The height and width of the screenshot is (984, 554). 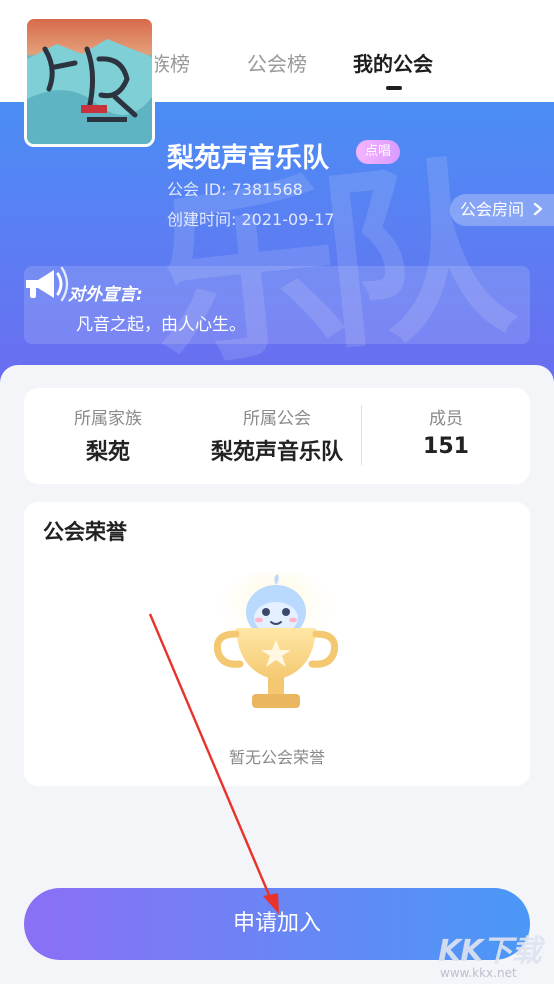 I want to click on stat-family-label: 所属家族, so click(x=108, y=419).